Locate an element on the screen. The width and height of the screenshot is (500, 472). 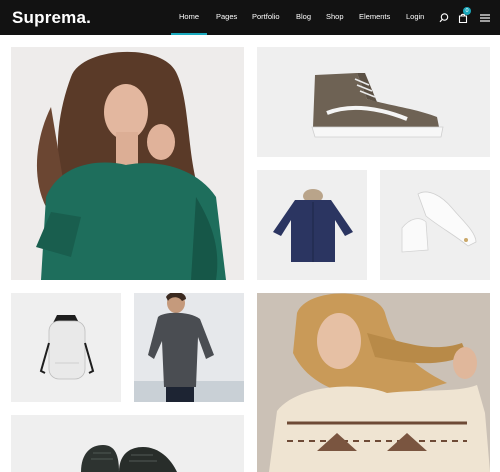
nav-home: Home is located at coordinates (189, 16).